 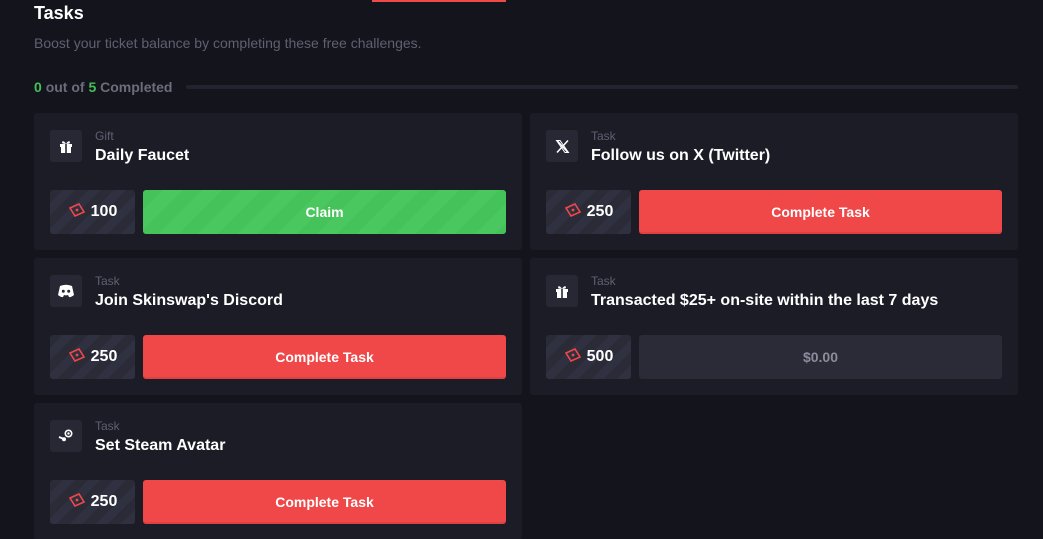 What do you see at coordinates (59, 13) in the screenshot?
I see `page-title: Tasks` at bounding box center [59, 13].